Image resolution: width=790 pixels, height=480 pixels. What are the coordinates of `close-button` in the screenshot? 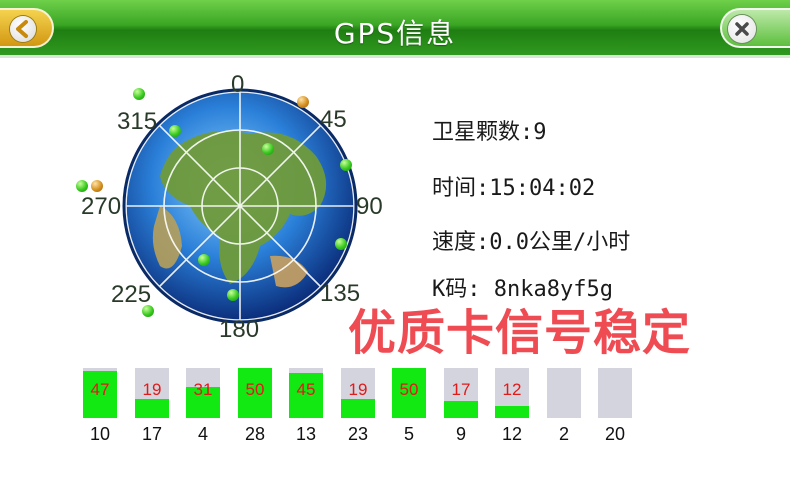 It's located at (755, 28).